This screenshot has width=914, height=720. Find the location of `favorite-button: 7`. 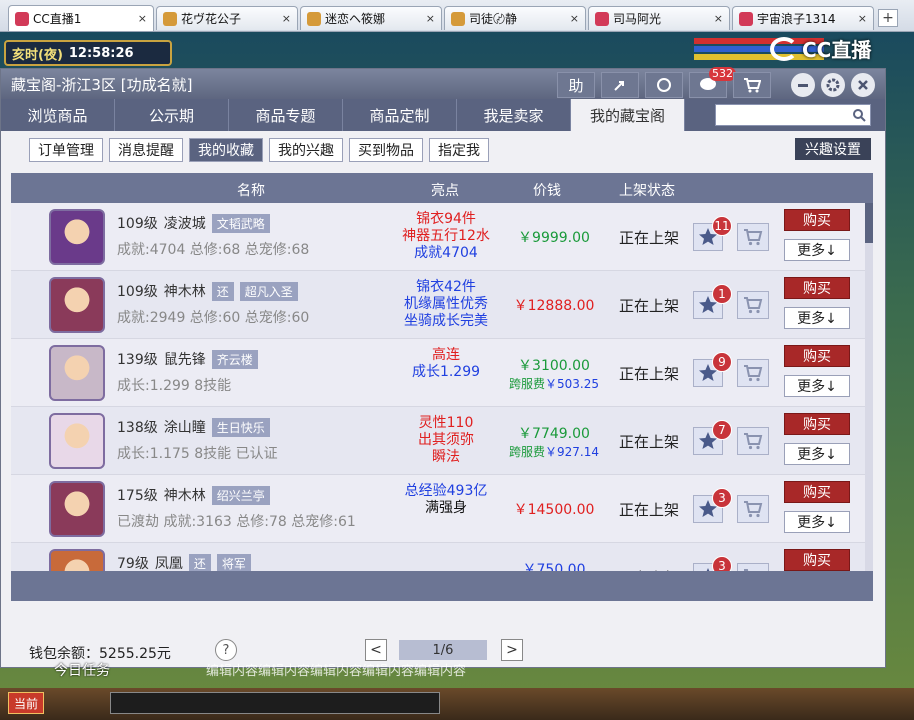

favorite-button: 7 is located at coordinates (712, 437).